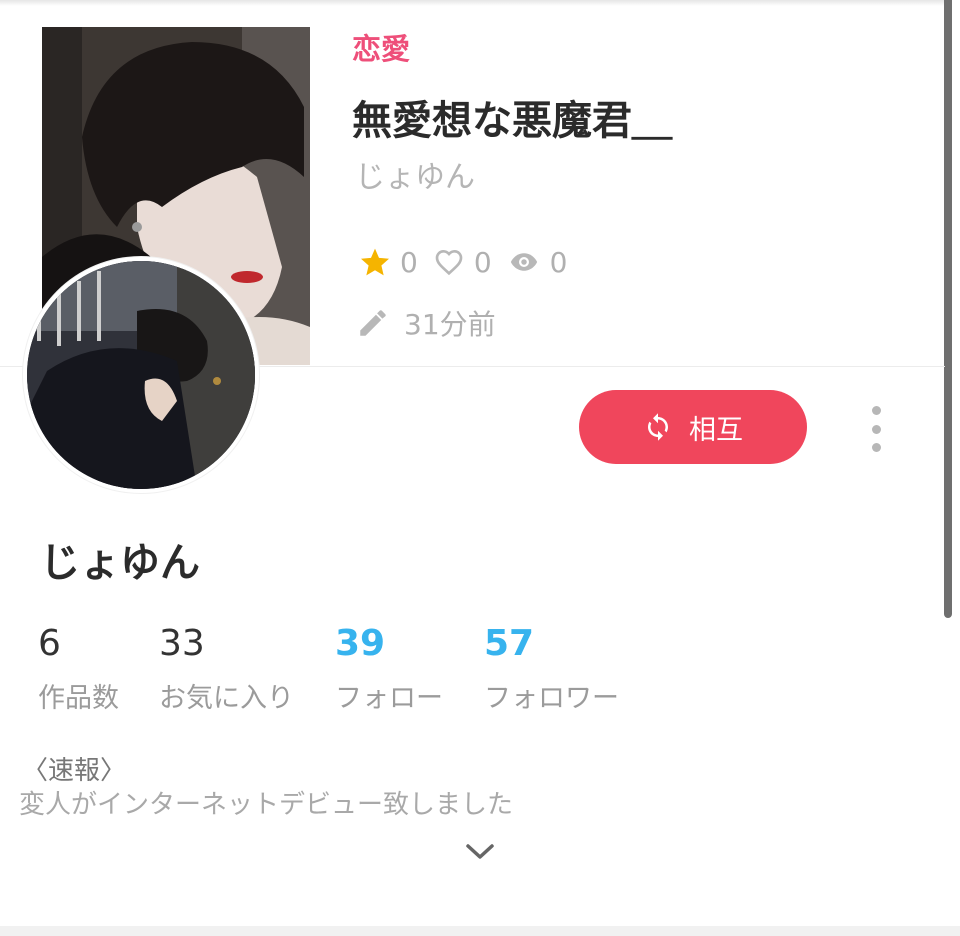 The height and width of the screenshot is (936, 960). I want to click on scrollbar, so click(948, 309).